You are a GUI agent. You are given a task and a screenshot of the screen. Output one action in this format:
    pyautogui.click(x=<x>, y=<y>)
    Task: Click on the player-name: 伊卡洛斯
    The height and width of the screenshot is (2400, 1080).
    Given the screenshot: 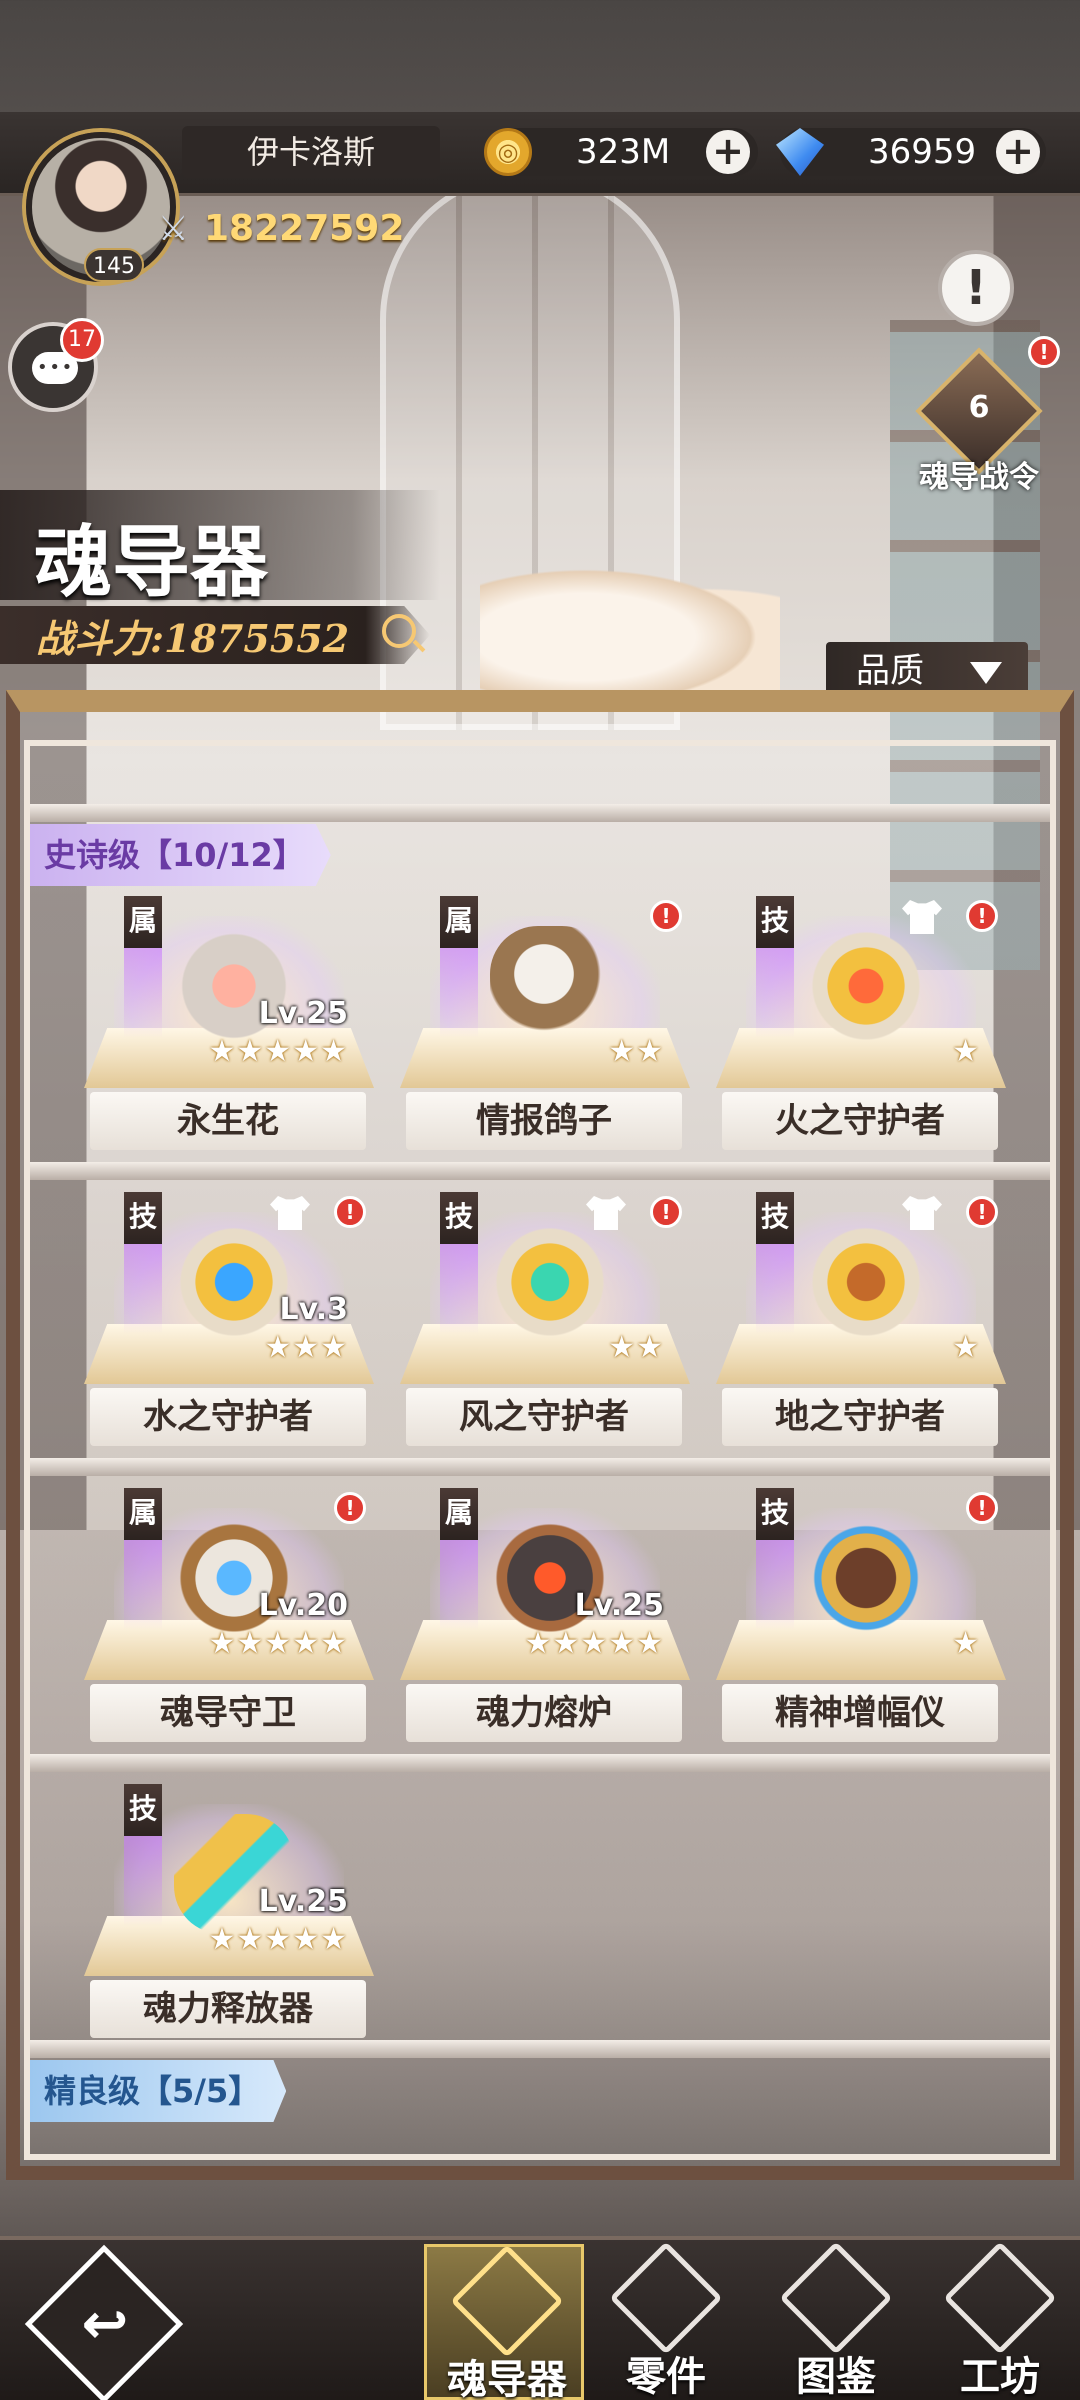 What is the action you would take?
    pyautogui.click(x=311, y=152)
    